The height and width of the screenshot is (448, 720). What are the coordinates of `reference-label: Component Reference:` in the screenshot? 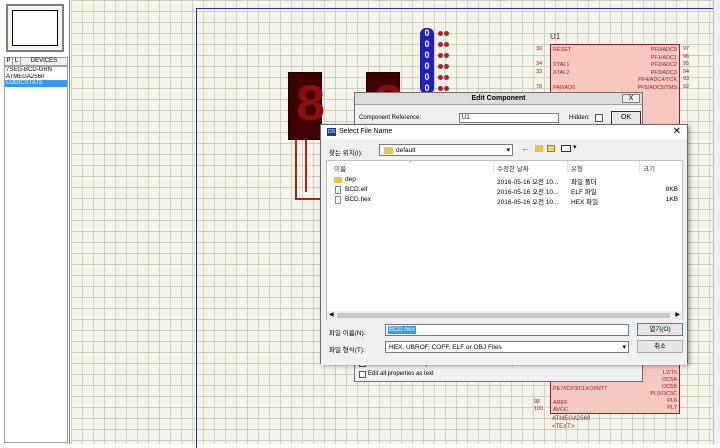 It's located at (390, 118).